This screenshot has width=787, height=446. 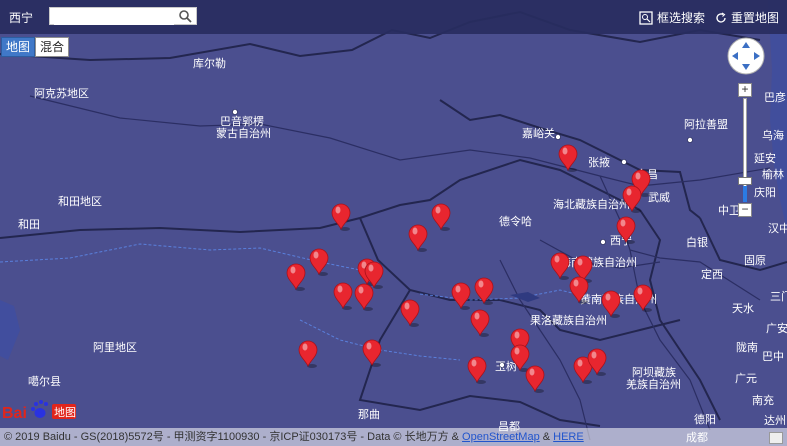 What do you see at coordinates (775, 97) in the screenshot?
I see `label-bayan: 巴彦` at bounding box center [775, 97].